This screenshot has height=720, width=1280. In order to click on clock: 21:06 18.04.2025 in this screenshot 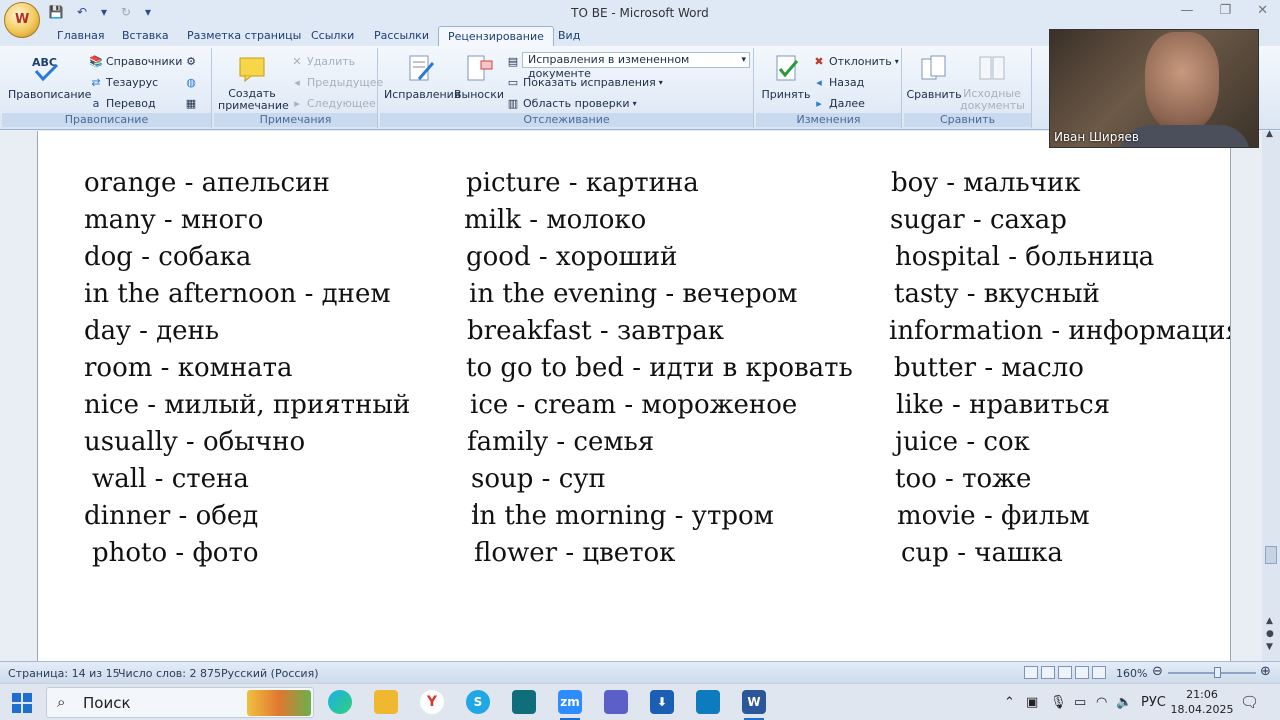, I will do `click(1202, 702)`.